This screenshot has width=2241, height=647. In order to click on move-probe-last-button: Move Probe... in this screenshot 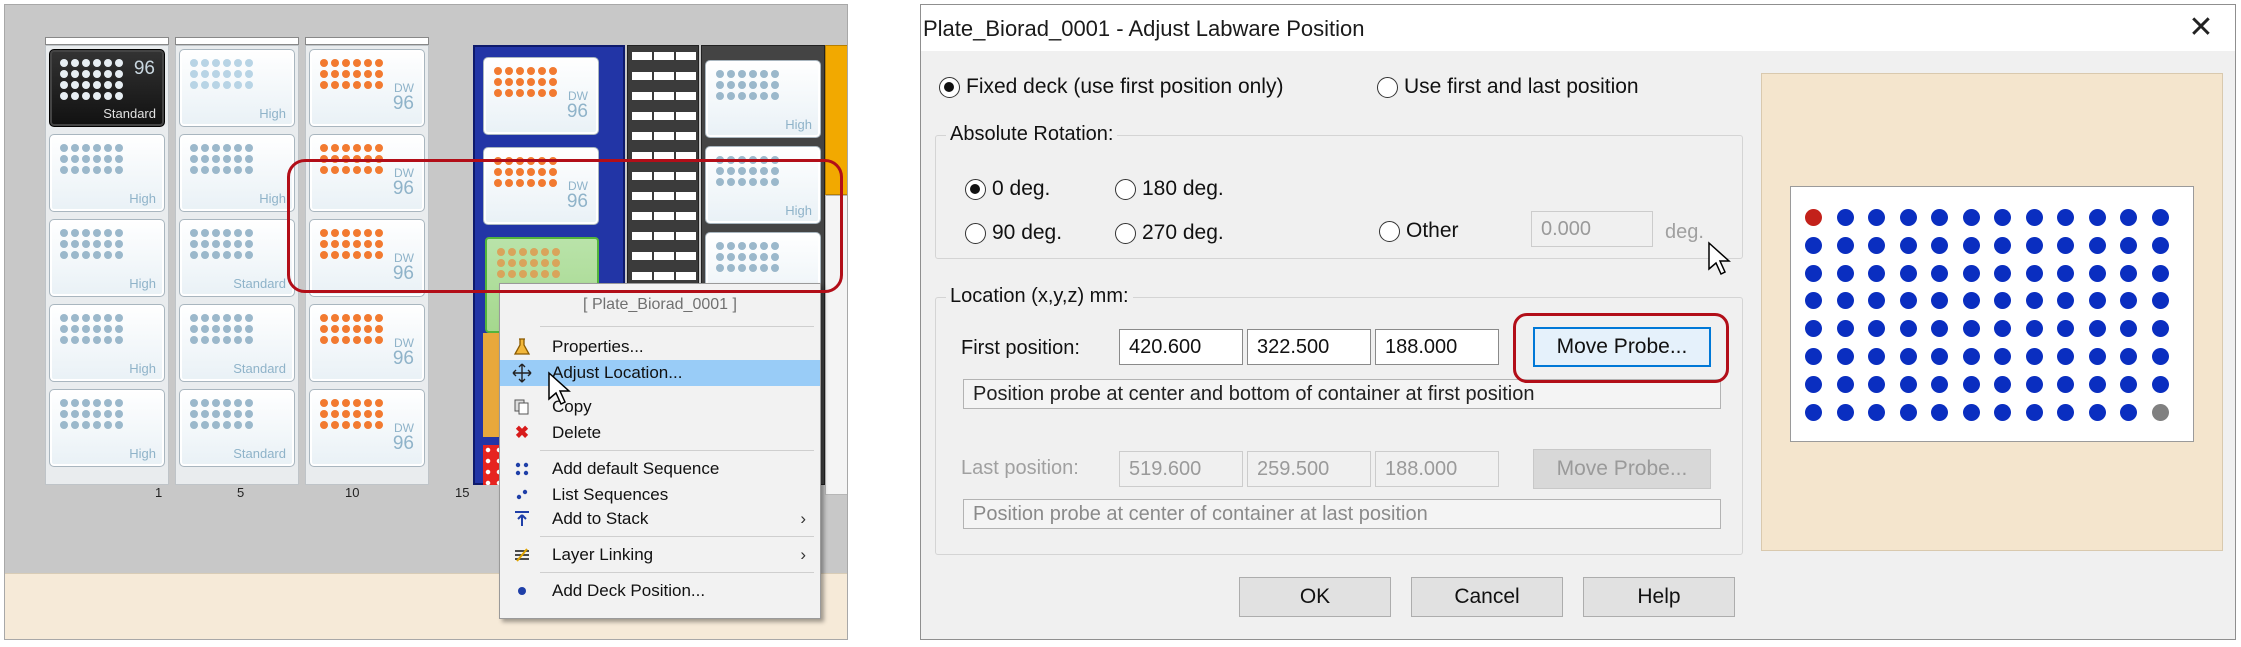, I will do `click(1622, 469)`.